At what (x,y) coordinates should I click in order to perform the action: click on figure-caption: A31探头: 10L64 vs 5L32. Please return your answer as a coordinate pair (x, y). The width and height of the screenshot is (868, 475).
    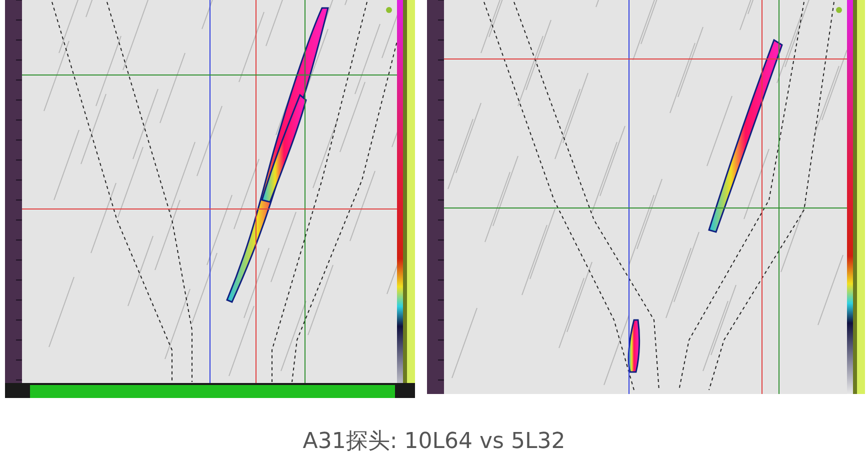
    Looking at the image, I should click on (434, 442).